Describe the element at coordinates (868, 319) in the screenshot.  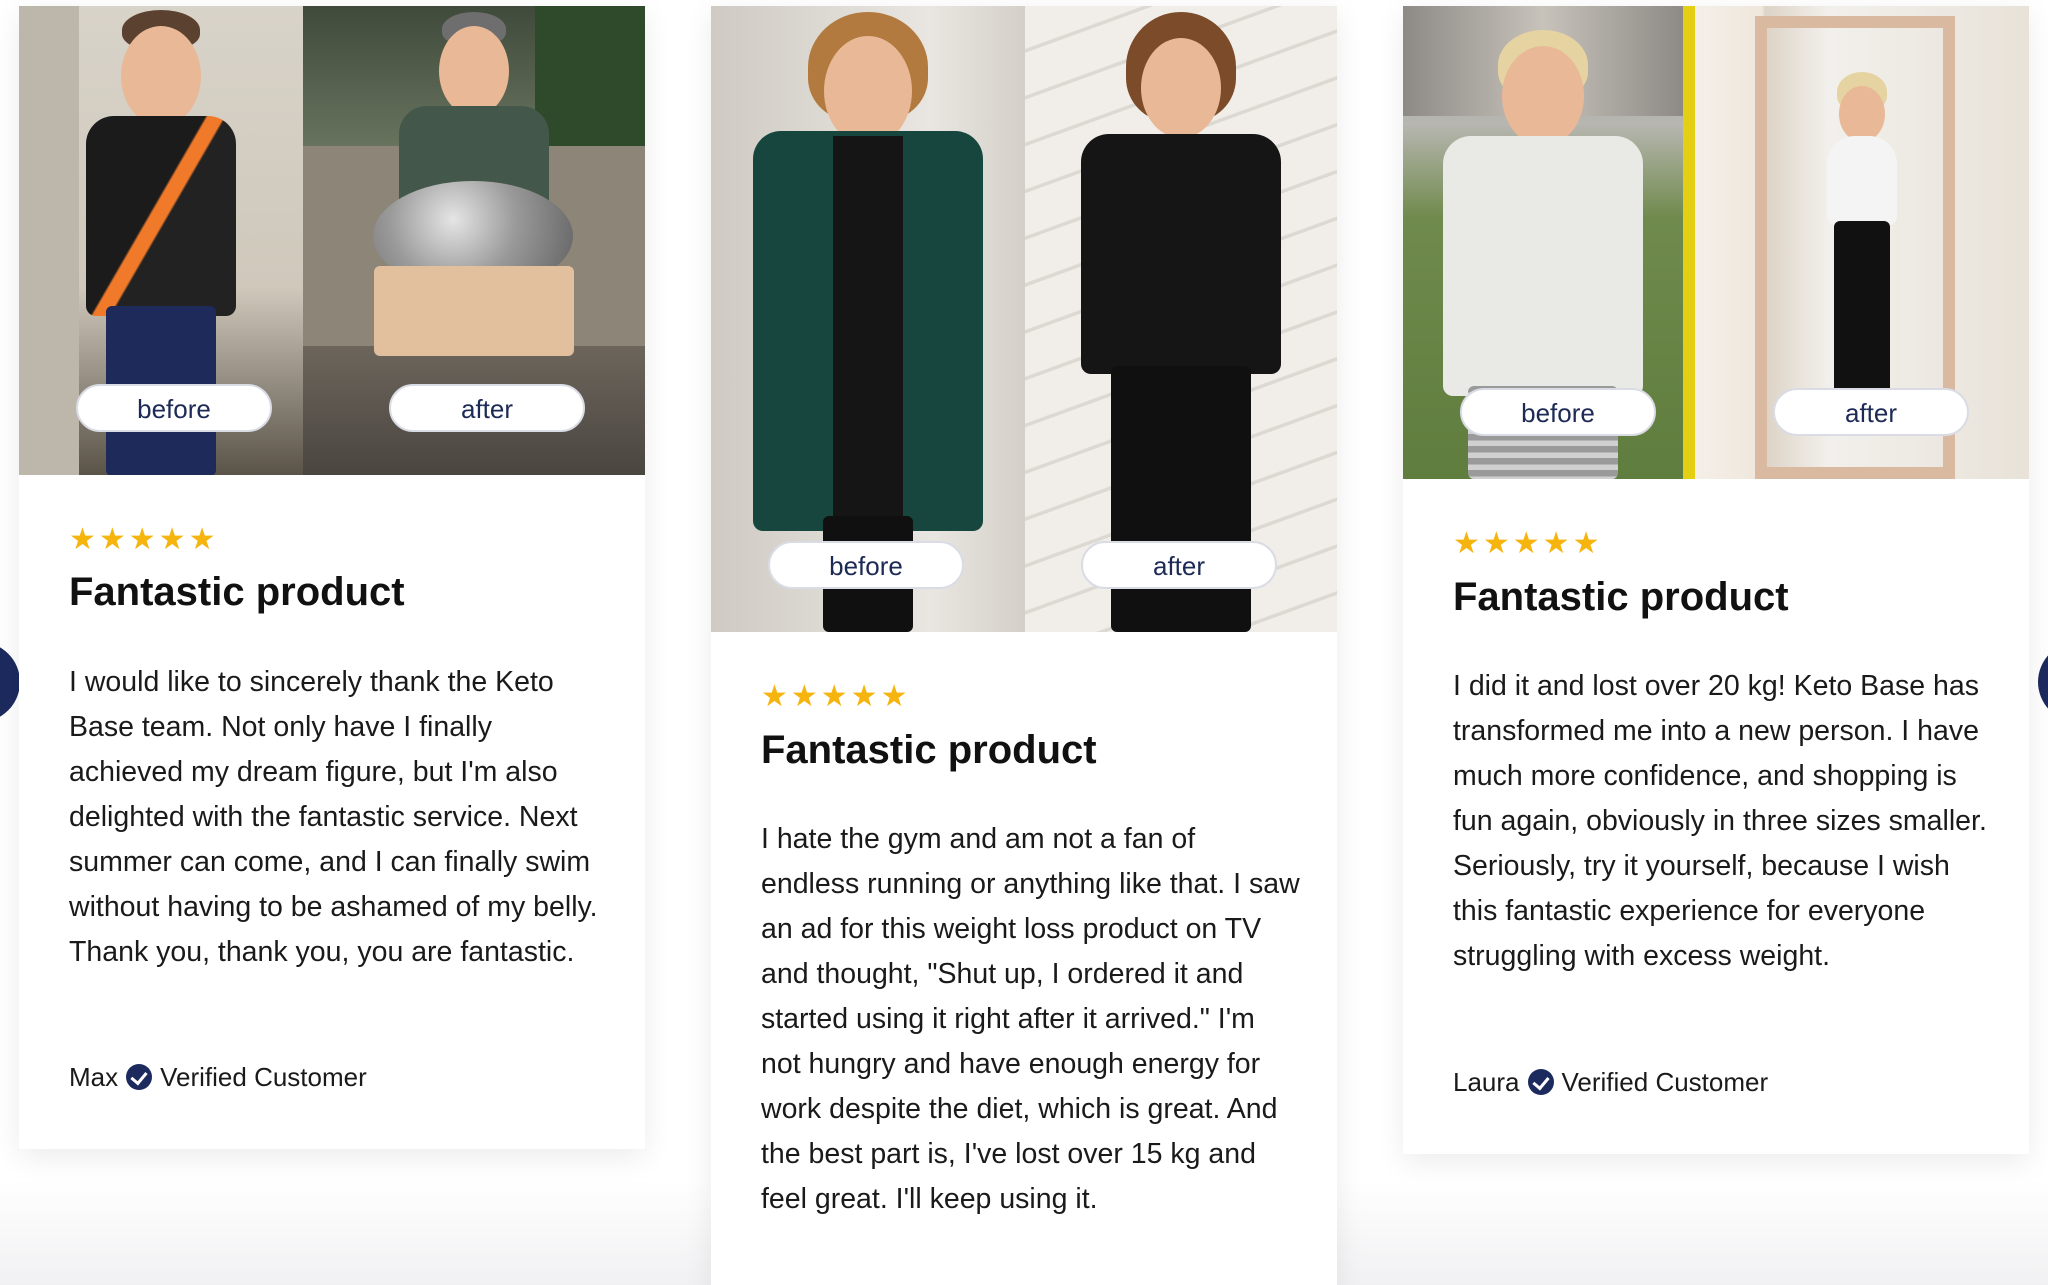
I see `before-photo` at that location.